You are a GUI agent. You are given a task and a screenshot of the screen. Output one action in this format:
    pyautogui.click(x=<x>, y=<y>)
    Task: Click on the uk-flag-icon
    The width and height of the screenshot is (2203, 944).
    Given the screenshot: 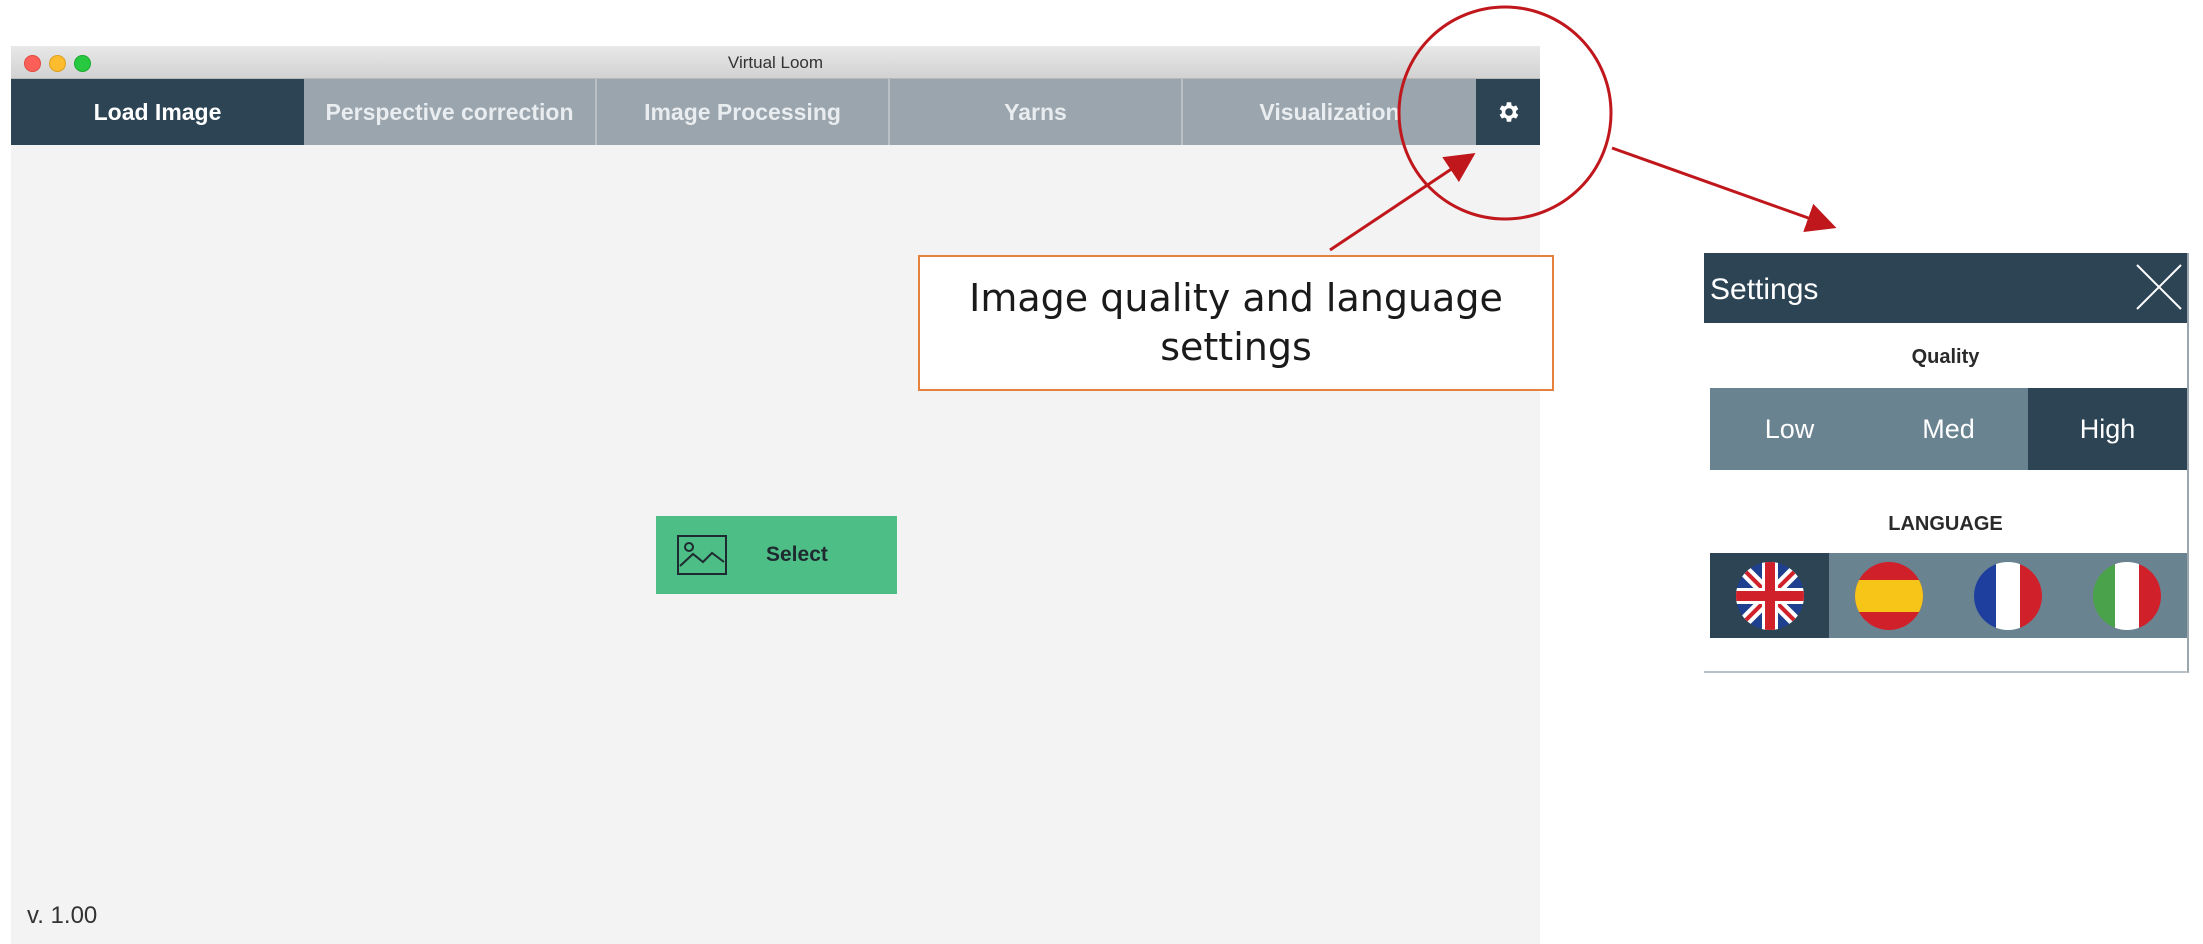 What is the action you would take?
    pyautogui.click(x=1769, y=595)
    